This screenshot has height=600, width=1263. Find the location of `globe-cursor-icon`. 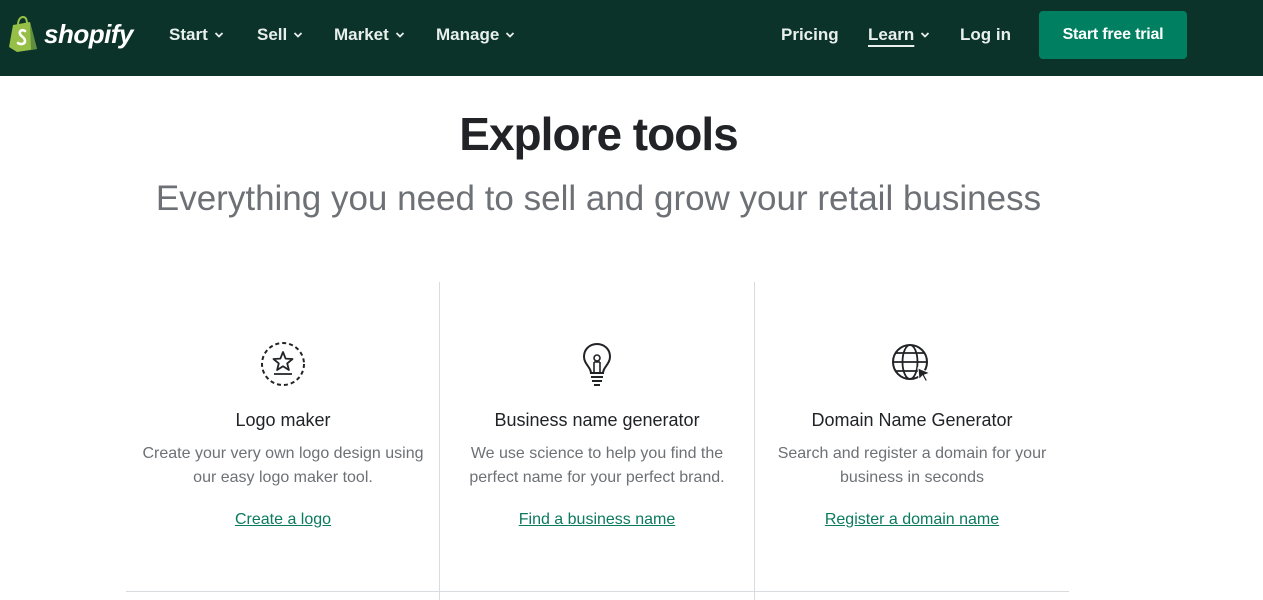

globe-cursor-icon is located at coordinates (912, 363).